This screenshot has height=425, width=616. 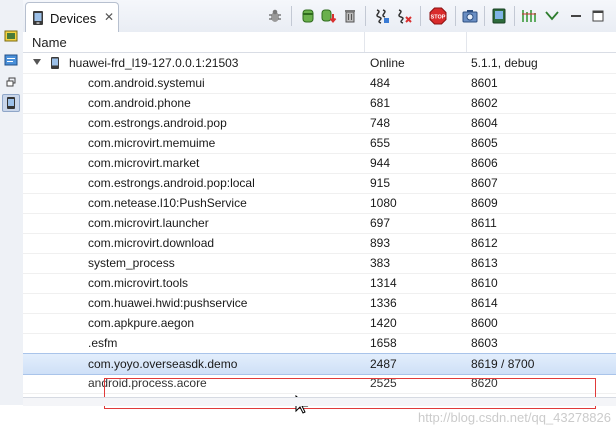 I want to click on debug-icon, so click(x=275, y=16).